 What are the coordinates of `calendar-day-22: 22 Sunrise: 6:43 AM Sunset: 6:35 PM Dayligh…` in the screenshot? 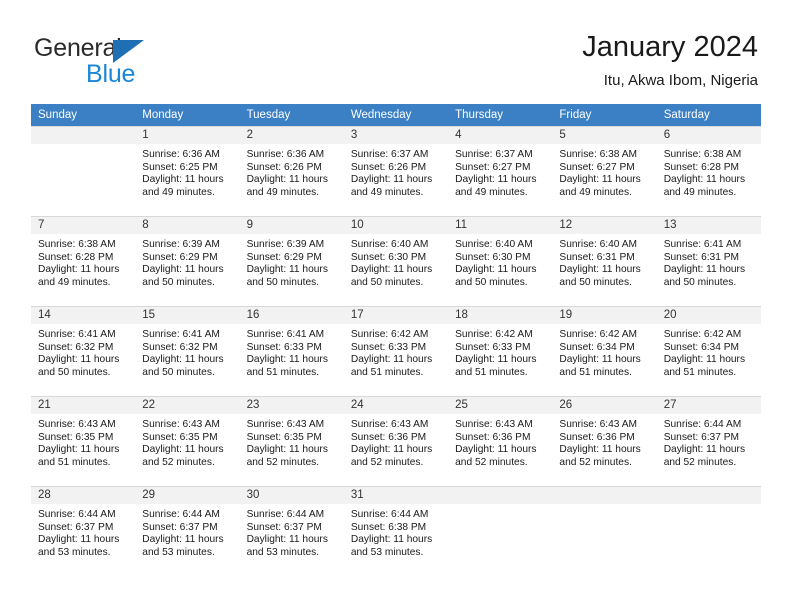 It's located at (187, 441).